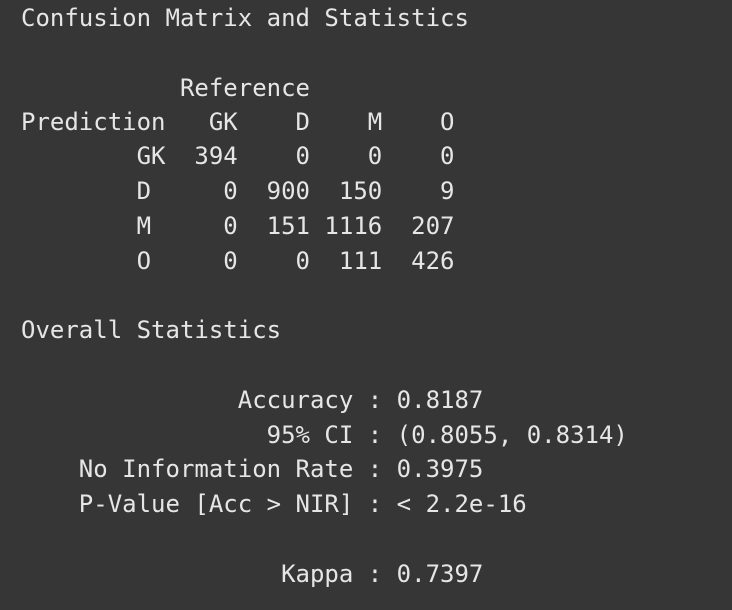  I want to click on matrix-row-o: O 0 0 111 426, so click(238, 261).